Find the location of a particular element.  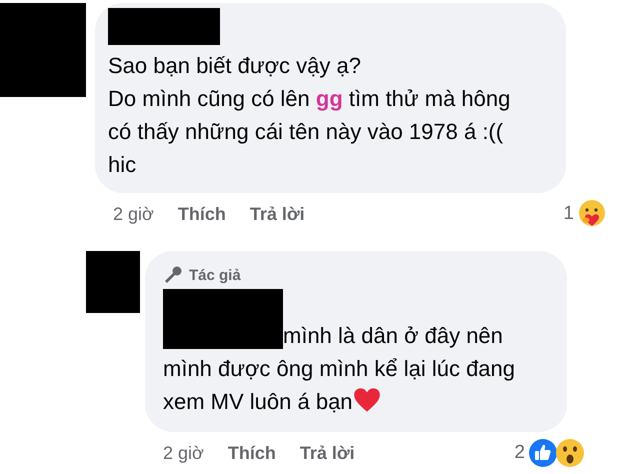

redacted-avatar is located at coordinates (113, 282).